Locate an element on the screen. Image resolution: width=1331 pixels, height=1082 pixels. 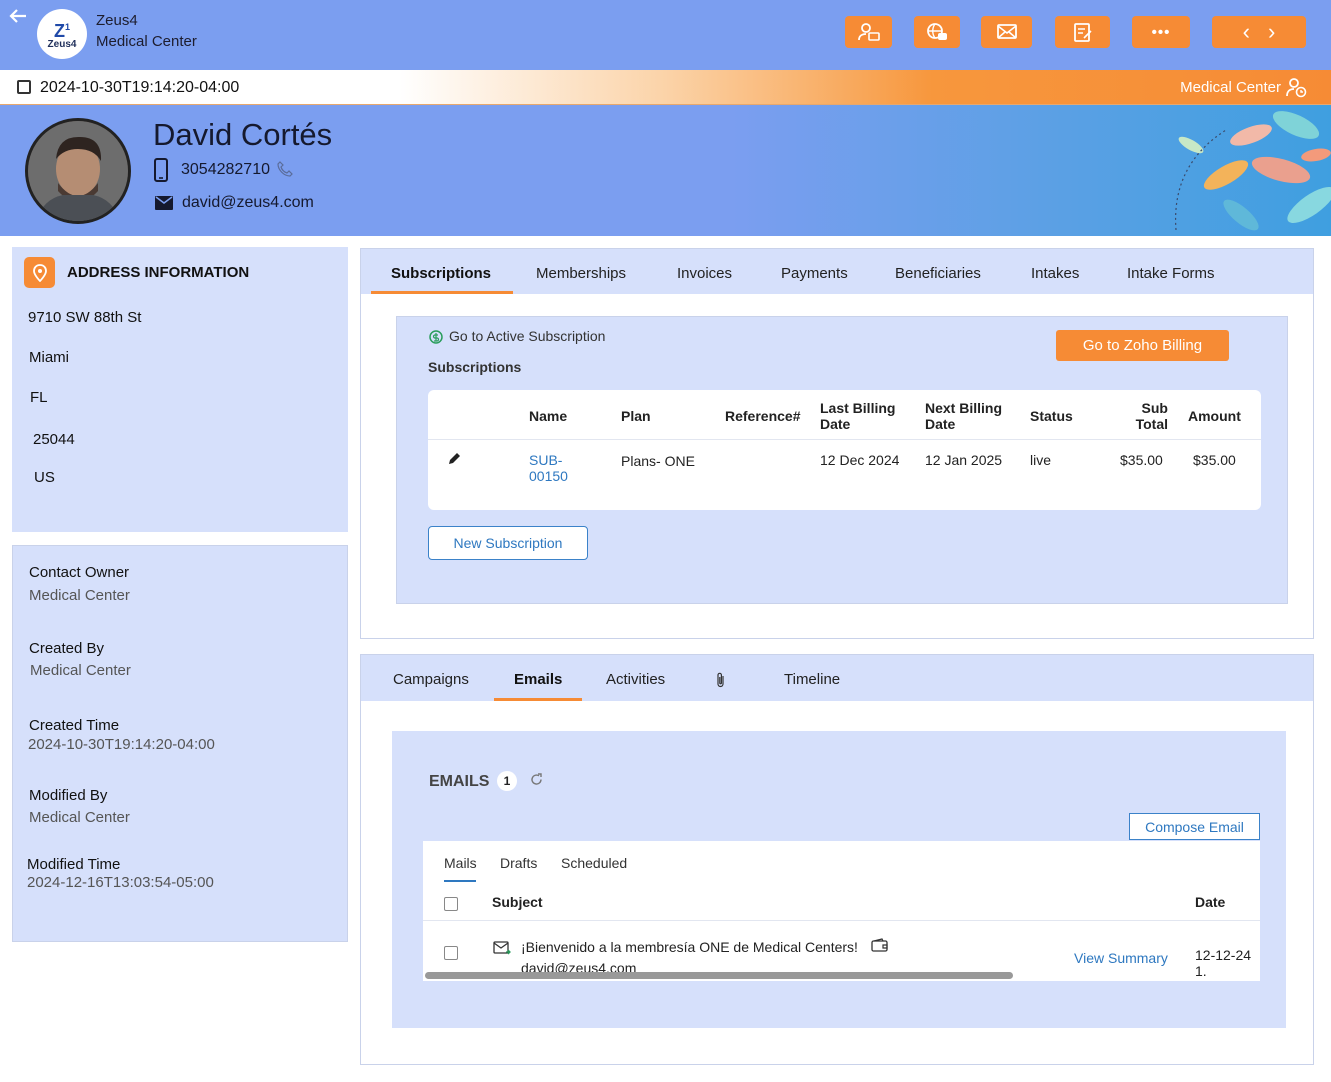
activity-tabs: Campaigns Emails Activities Timeline is located at coordinates (837, 678).